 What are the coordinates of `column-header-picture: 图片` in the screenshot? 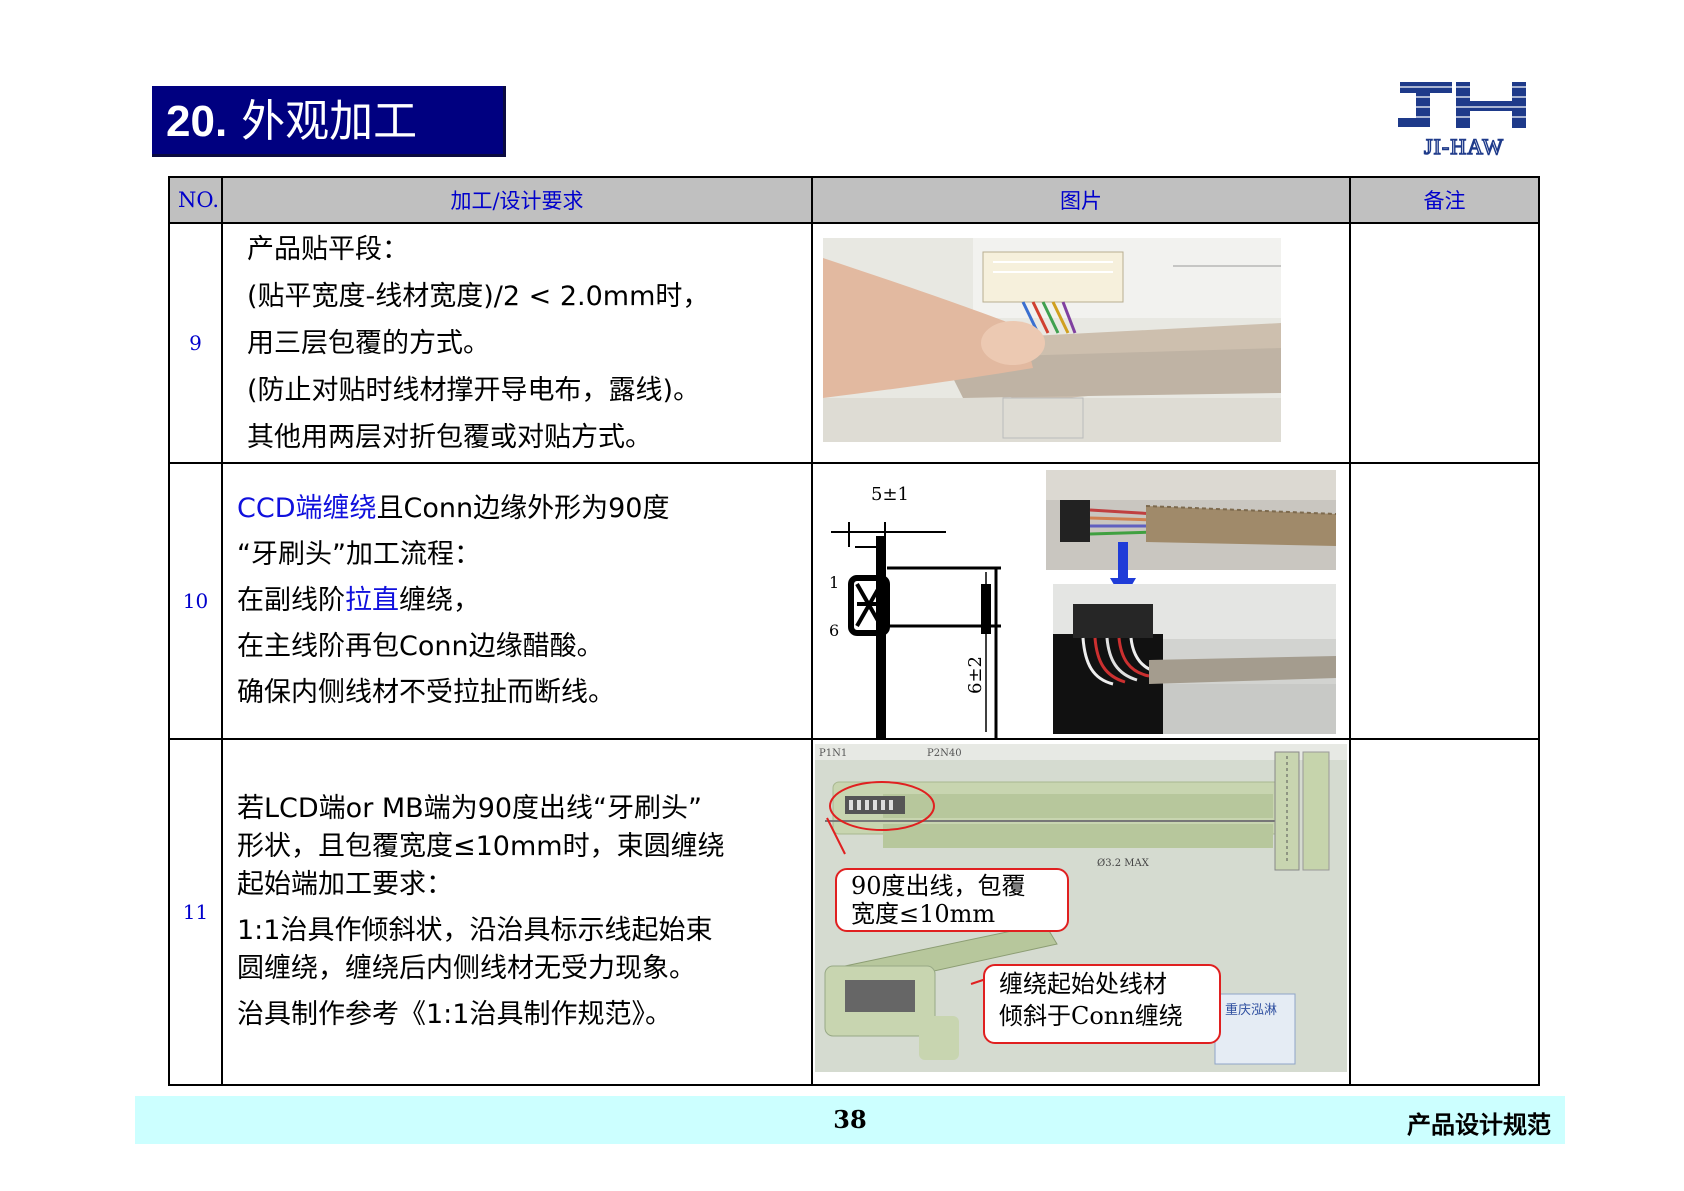 It's located at (1081, 200).